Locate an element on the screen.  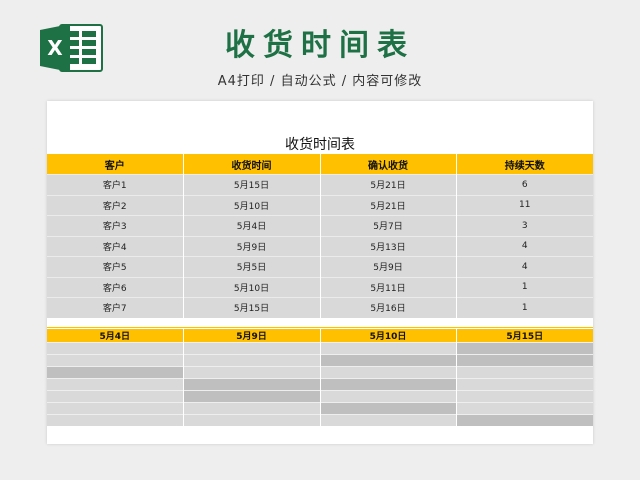
gantt-header-row: 5月4日 5月9日 5月10日 5月15日 is located at coordinates (320, 336).